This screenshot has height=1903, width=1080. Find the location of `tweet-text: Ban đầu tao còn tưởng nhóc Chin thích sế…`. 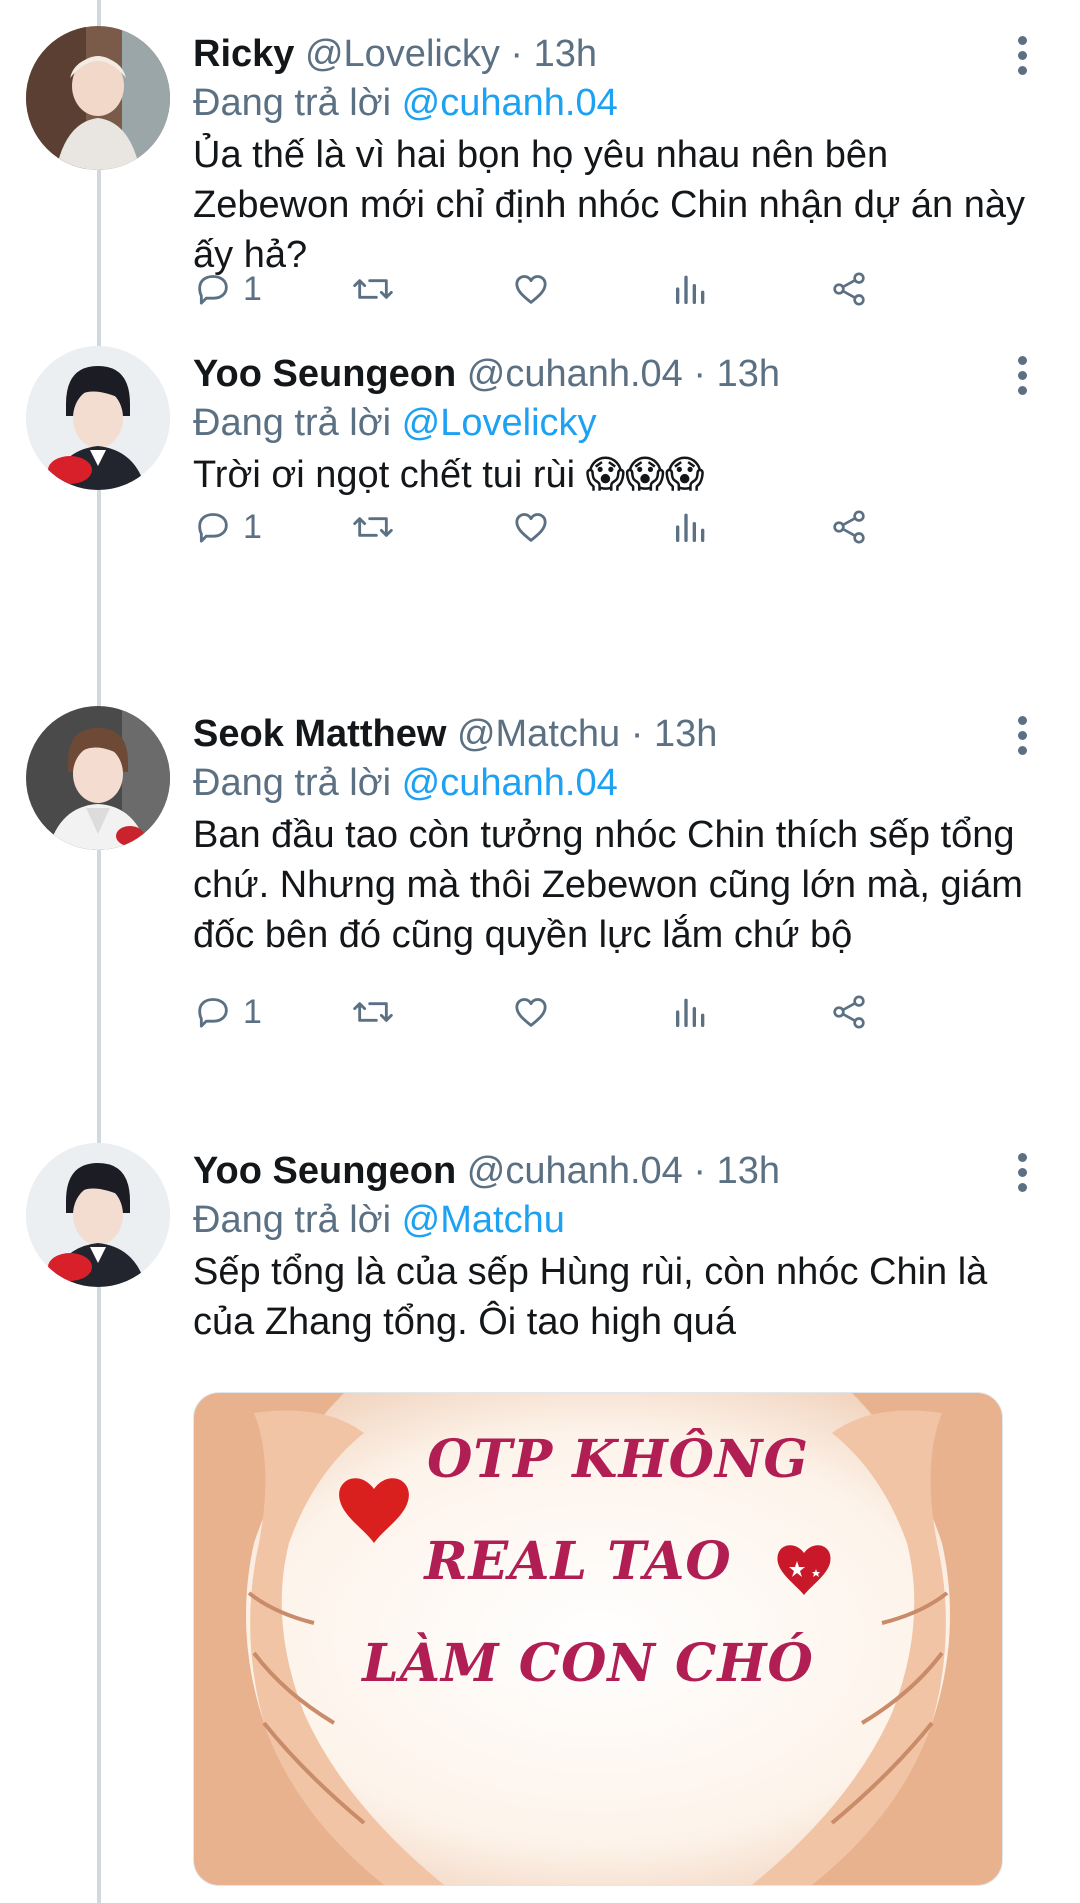

tweet-text: Ban đầu tao còn tưởng nhóc Chin thích sế… is located at coordinates (608, 885).